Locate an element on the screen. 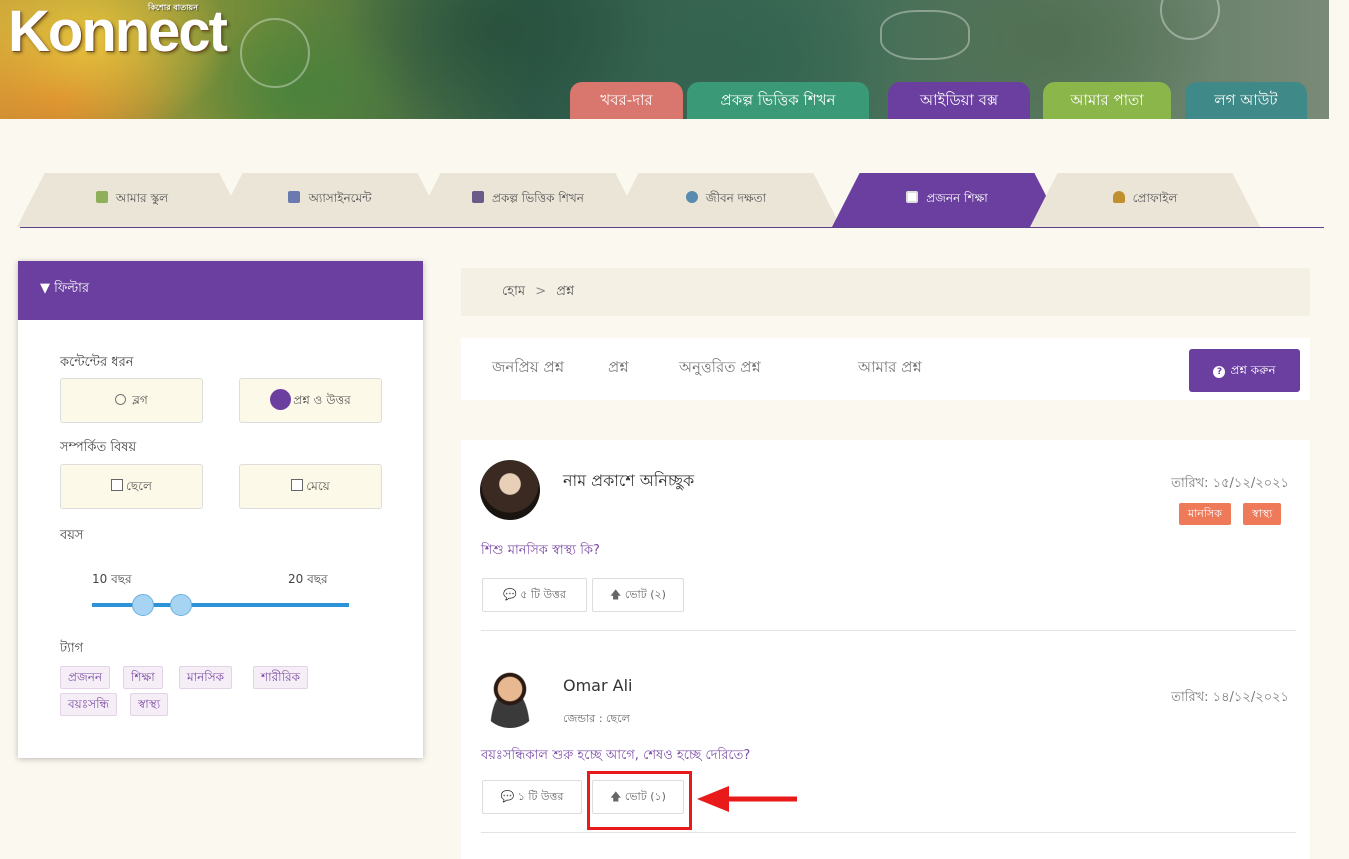 The width and height of the screenshot is (1349, 859). tag-education: শিক্ষা is located at coordinates (143, 677).